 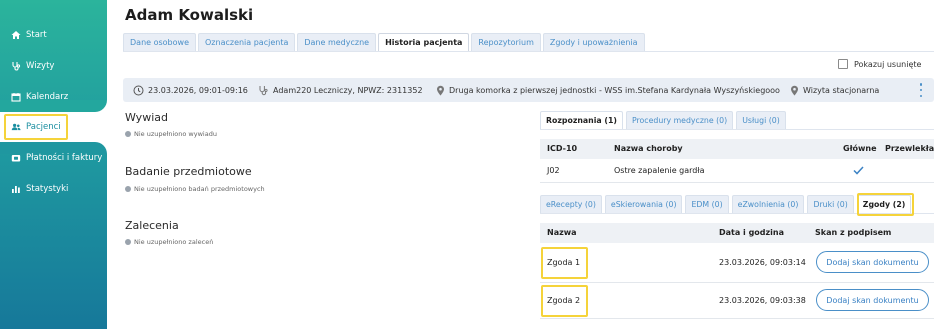 What do you see at coordinates (188, 171) in the screenshot?
I see `section-title-badanie: Badanie przedmiotowe` at bounding box center [188, 171].